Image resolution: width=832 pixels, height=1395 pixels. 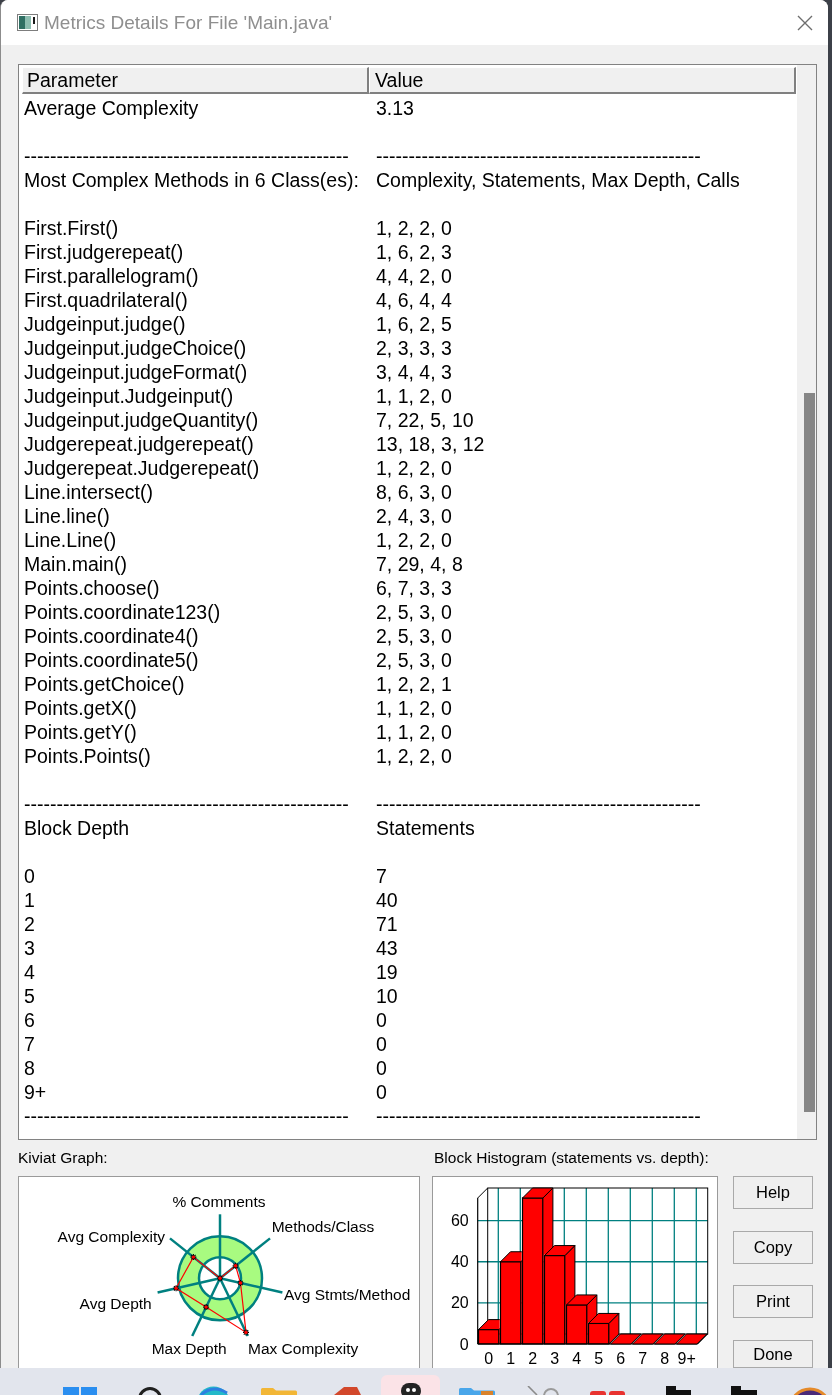 I want to click on table-cell-text: 4, so click(x=30, y=972).